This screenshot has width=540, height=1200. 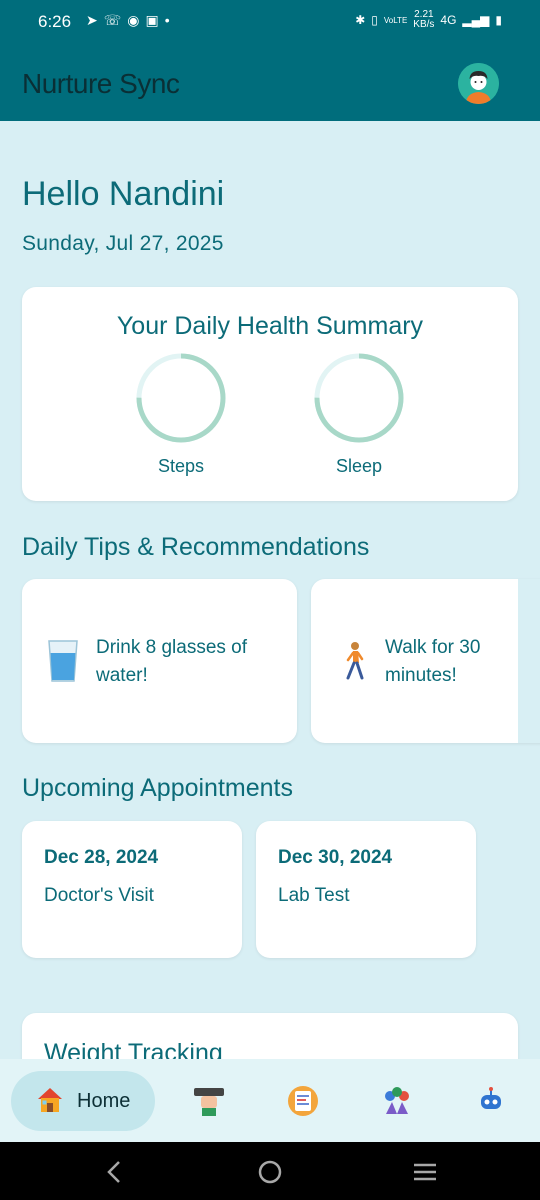 What do you see at coordinates (359, 398) in the screenshot?
I see `sleep-progress-ring` at bounding box center [359, 398].